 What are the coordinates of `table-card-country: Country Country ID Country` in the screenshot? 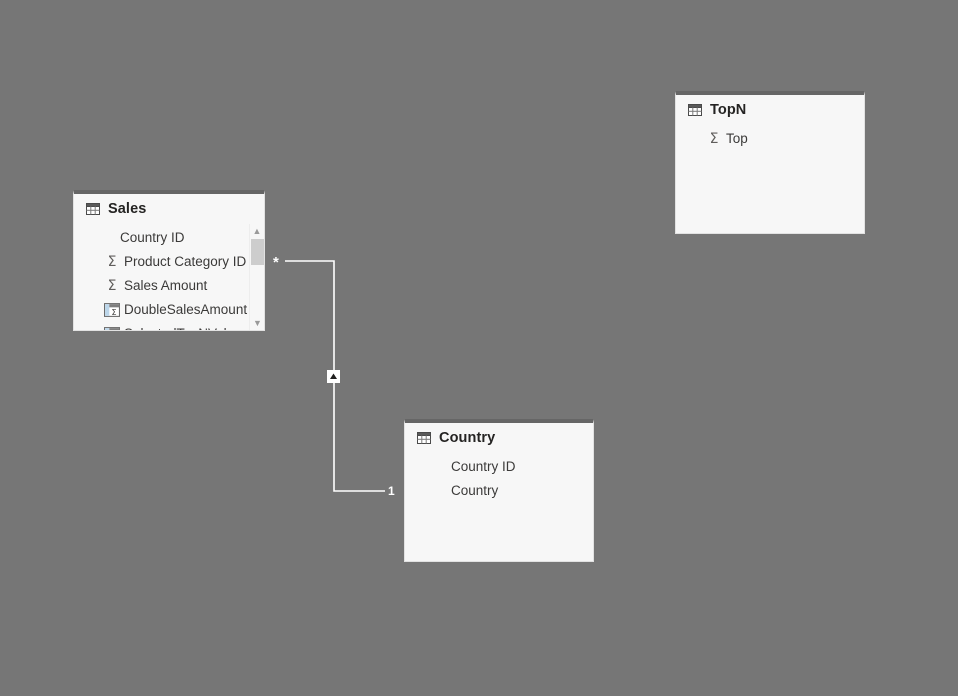 It's located at (499, 490).